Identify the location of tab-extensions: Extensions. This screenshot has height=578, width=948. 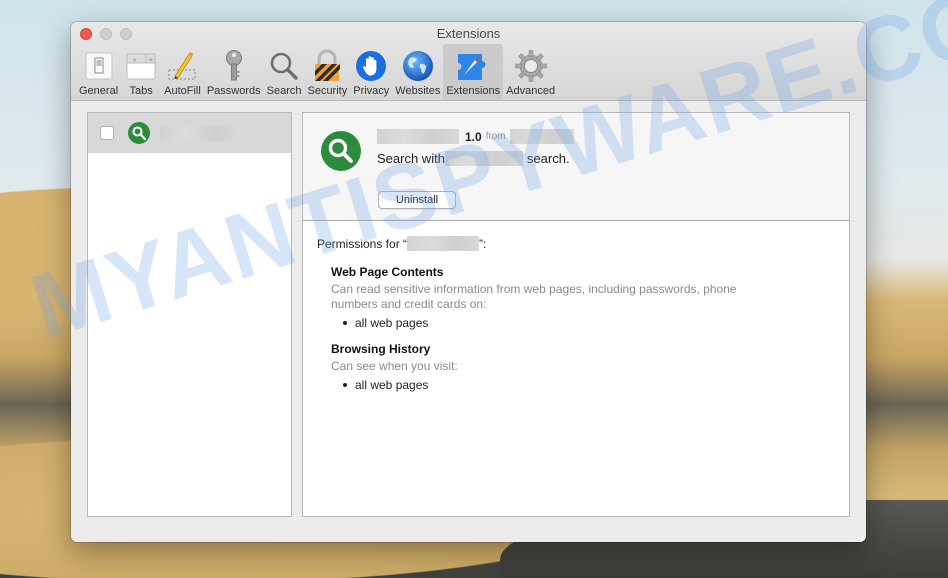
(473, 72).